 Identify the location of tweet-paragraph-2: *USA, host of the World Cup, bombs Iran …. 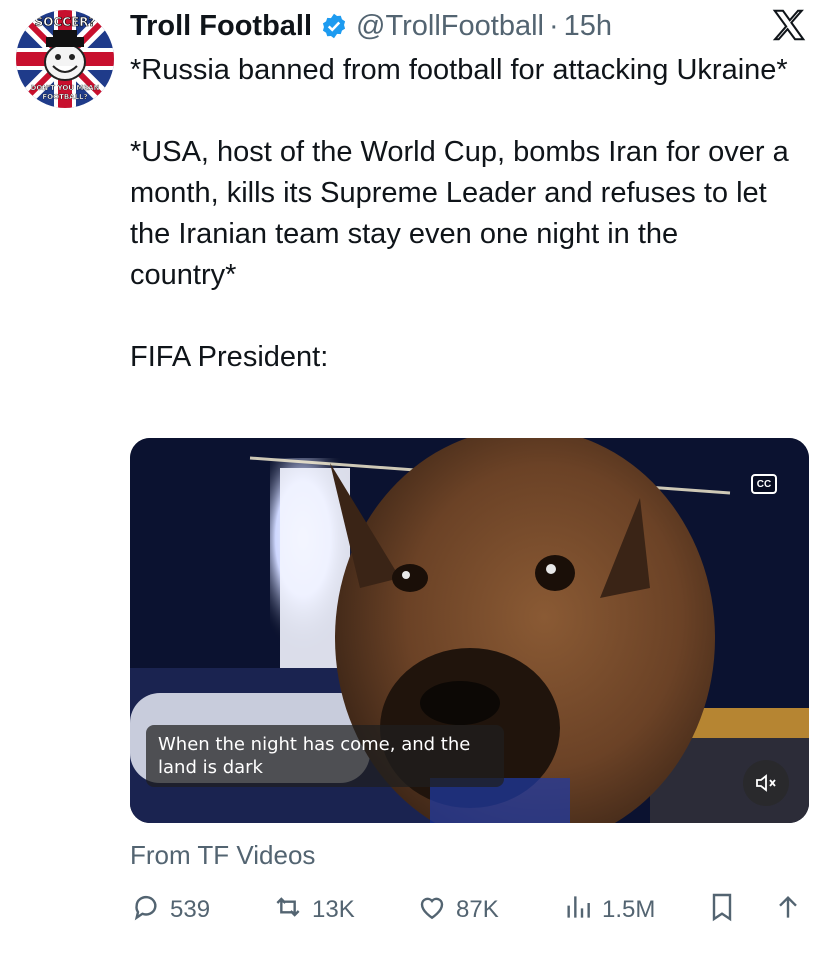
(459, 213).